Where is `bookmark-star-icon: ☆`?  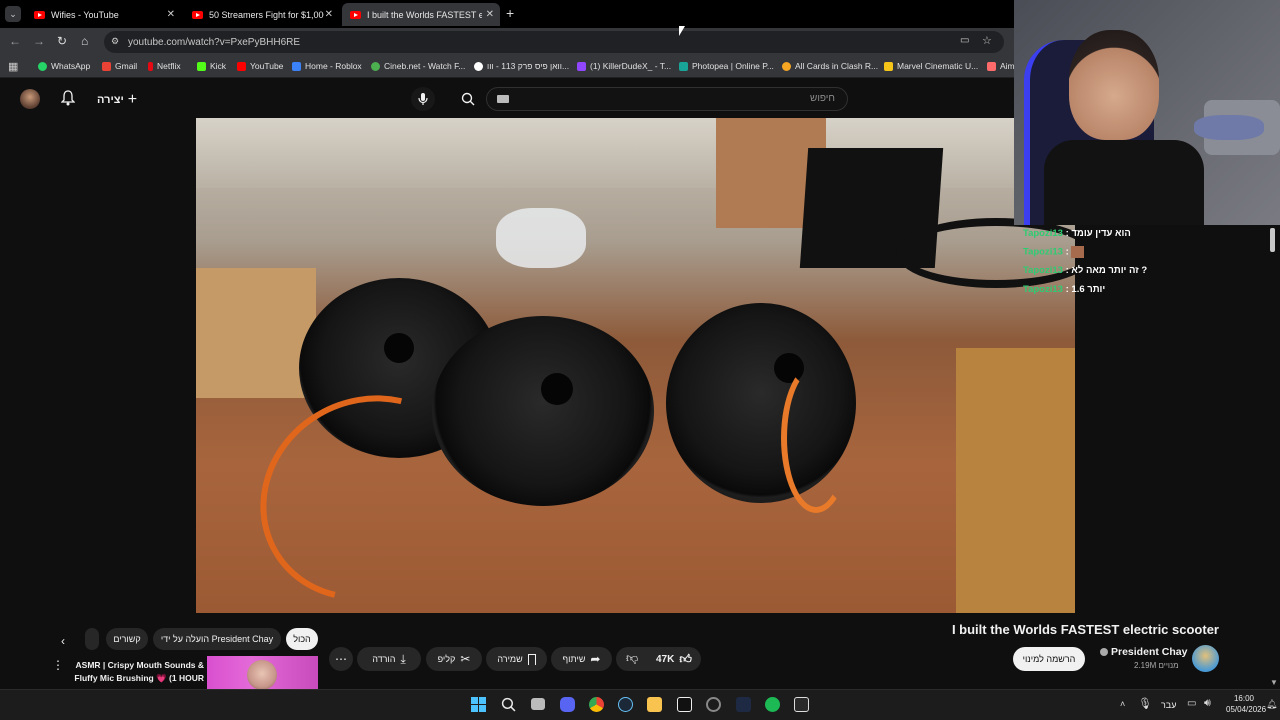 bookmark-star-icon: ☆ is located at coordinates (987, 40).